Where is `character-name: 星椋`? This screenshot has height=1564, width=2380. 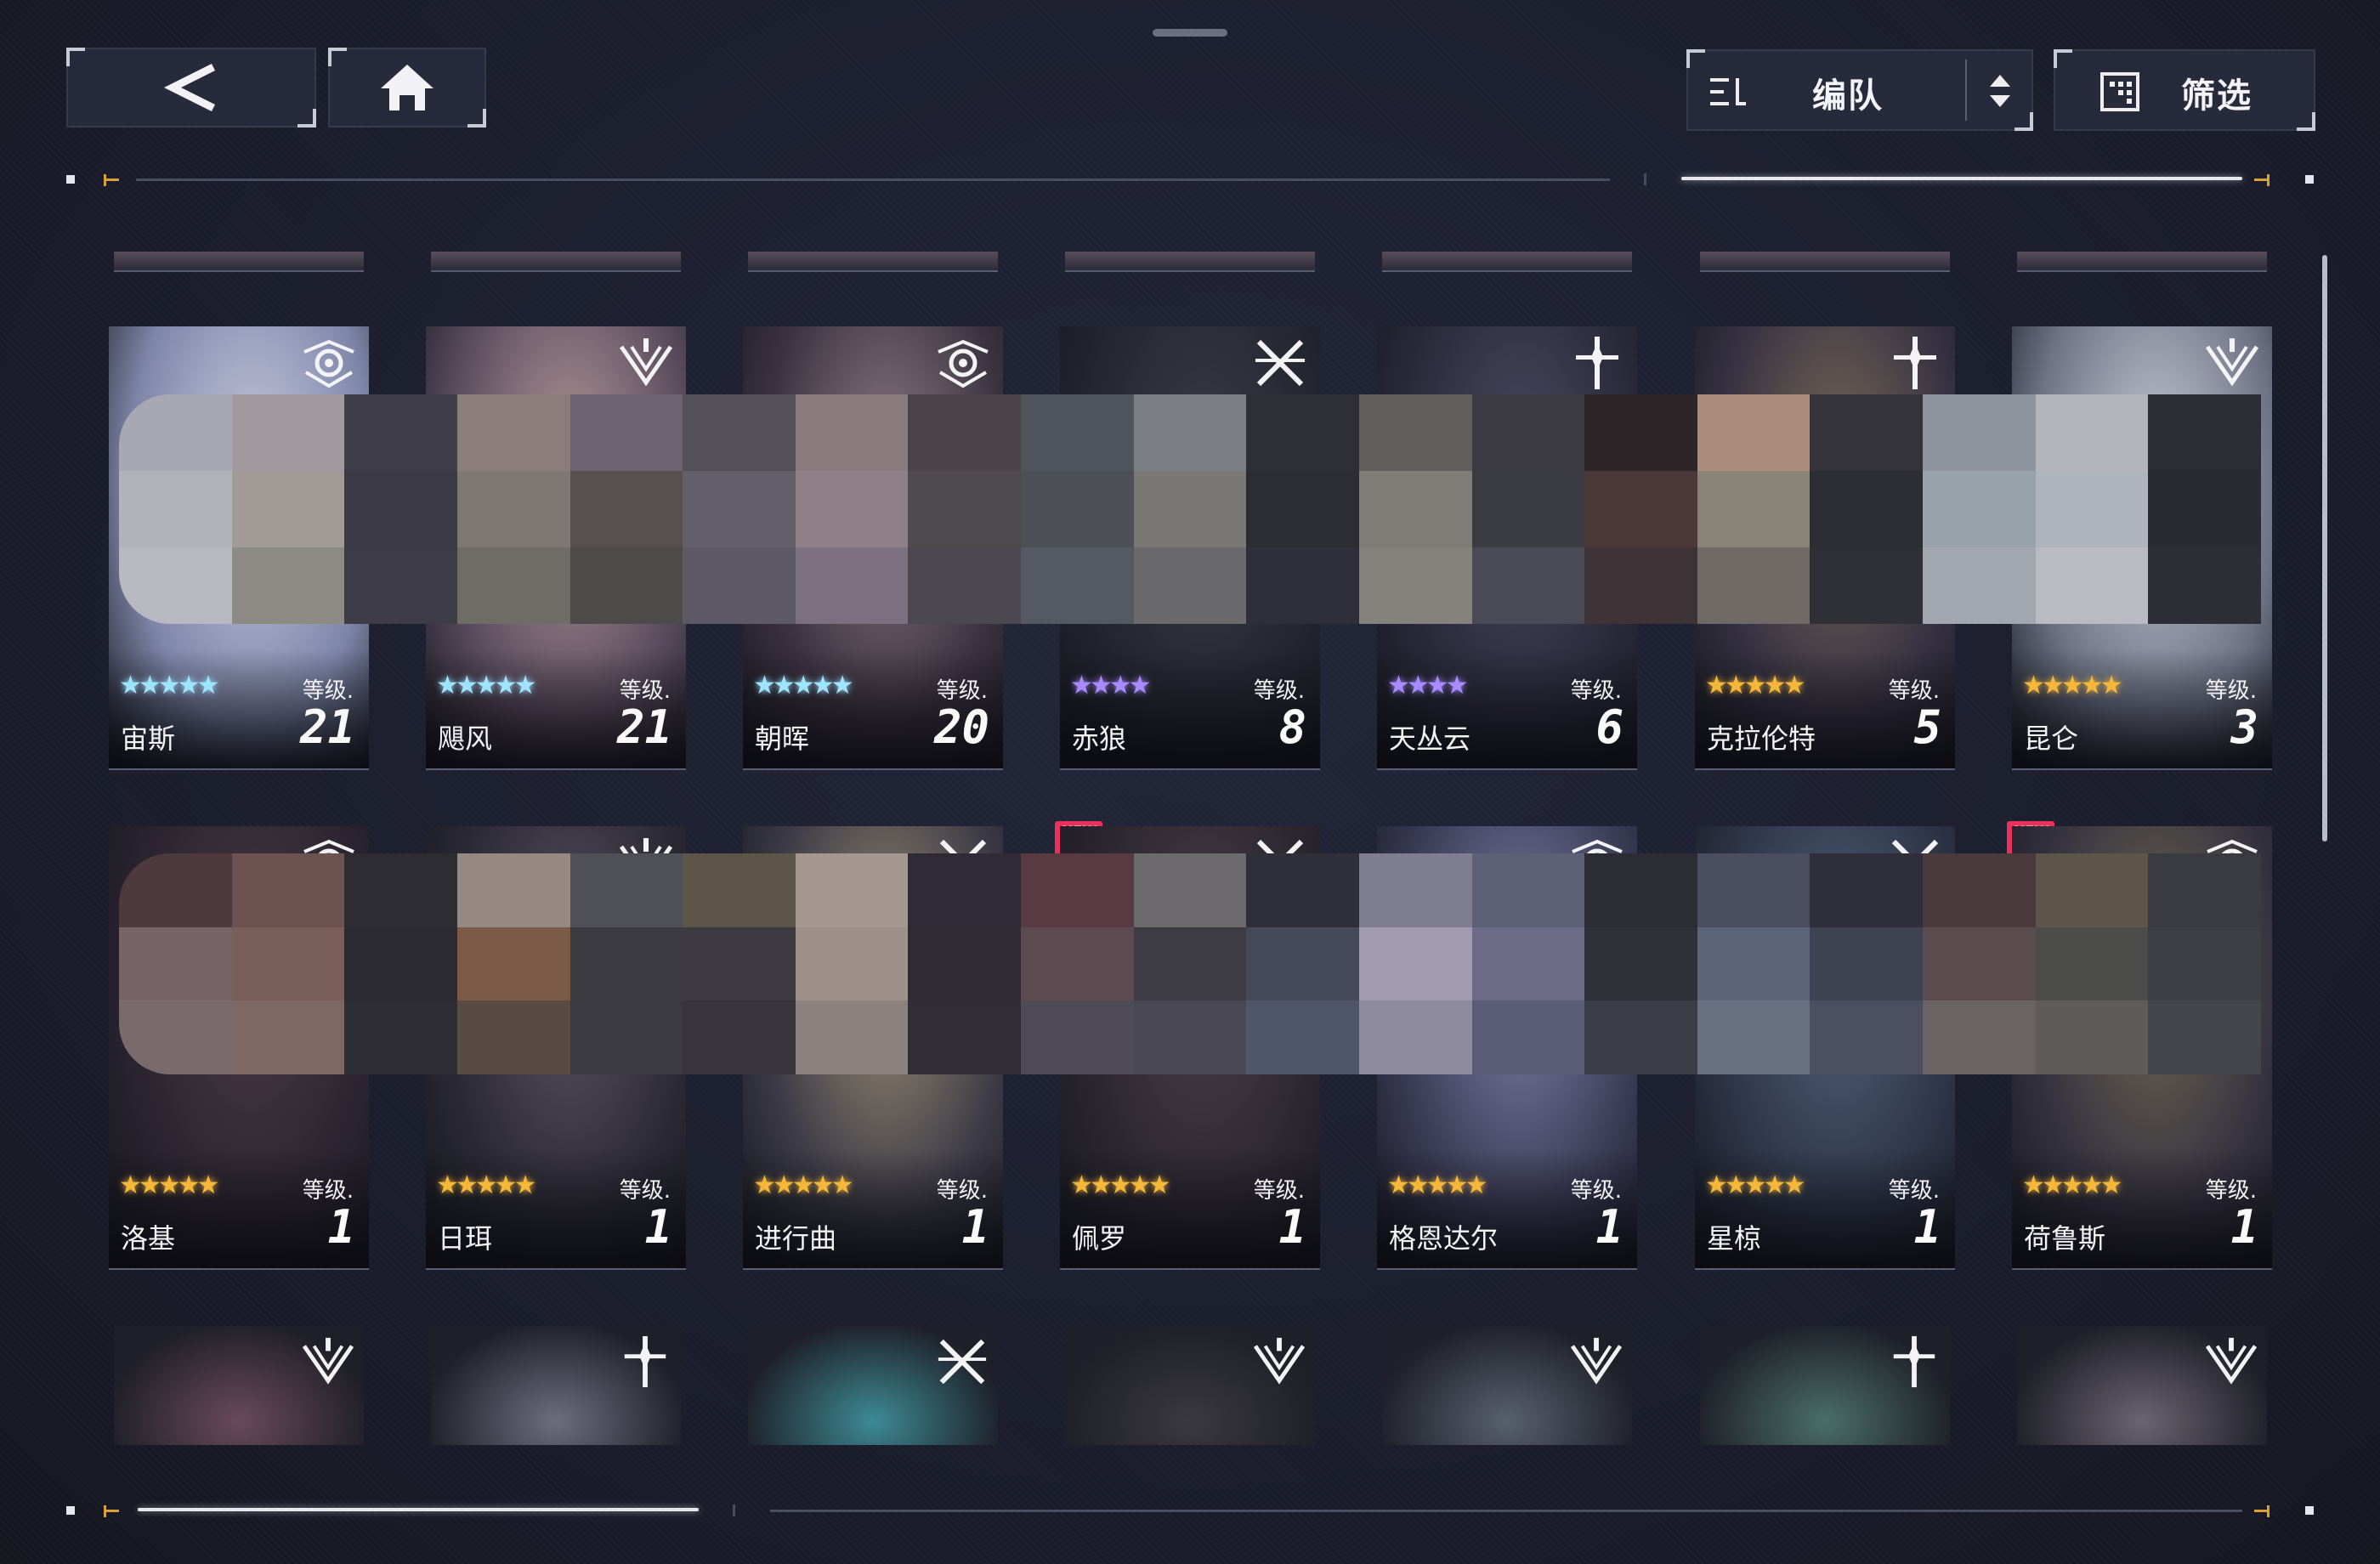 character-name: 星椋 is located at coordinates (1734, 1238).